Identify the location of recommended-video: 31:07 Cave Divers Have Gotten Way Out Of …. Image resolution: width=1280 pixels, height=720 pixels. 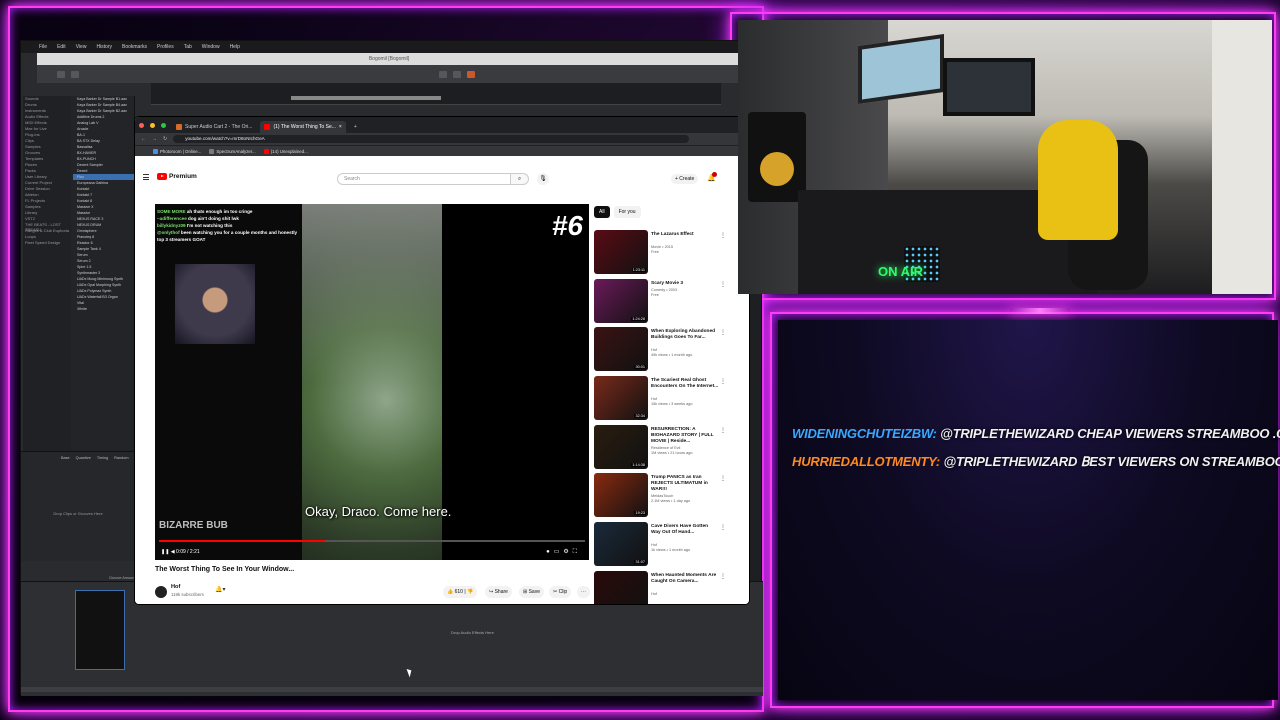
(669, 546).